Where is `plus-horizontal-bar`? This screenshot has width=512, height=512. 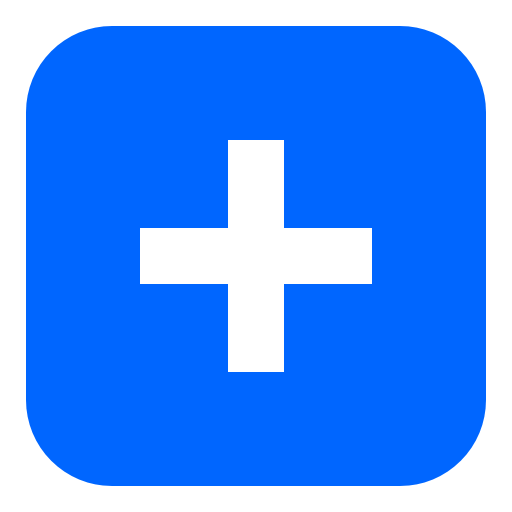 plus-horizontal-bar is located at coordinates (256, 256).